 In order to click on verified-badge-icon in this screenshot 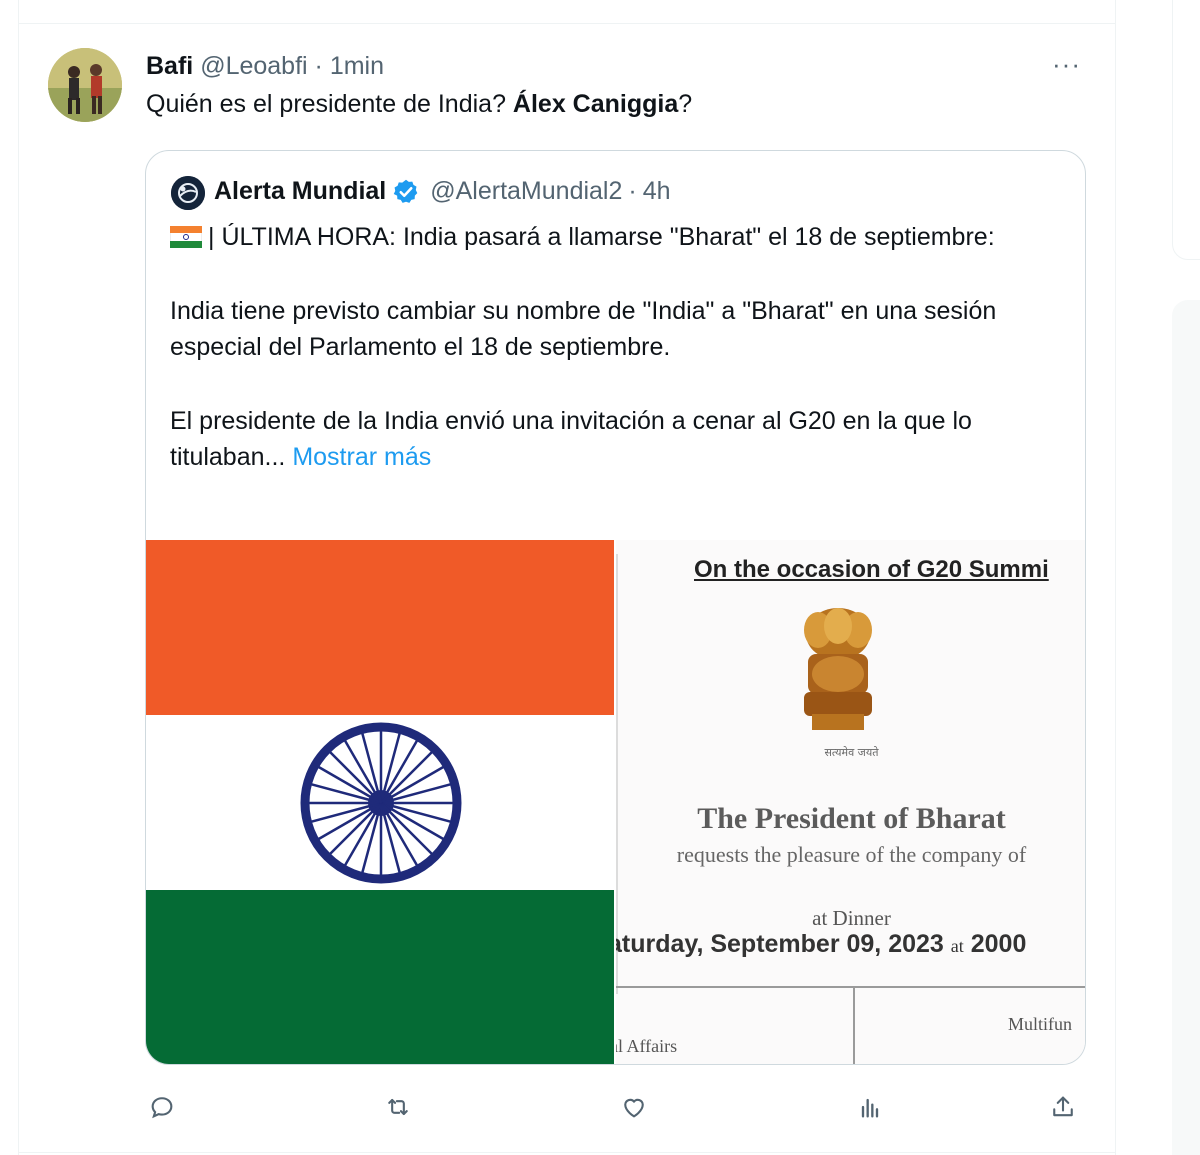, I will do `click(406, 192)`.